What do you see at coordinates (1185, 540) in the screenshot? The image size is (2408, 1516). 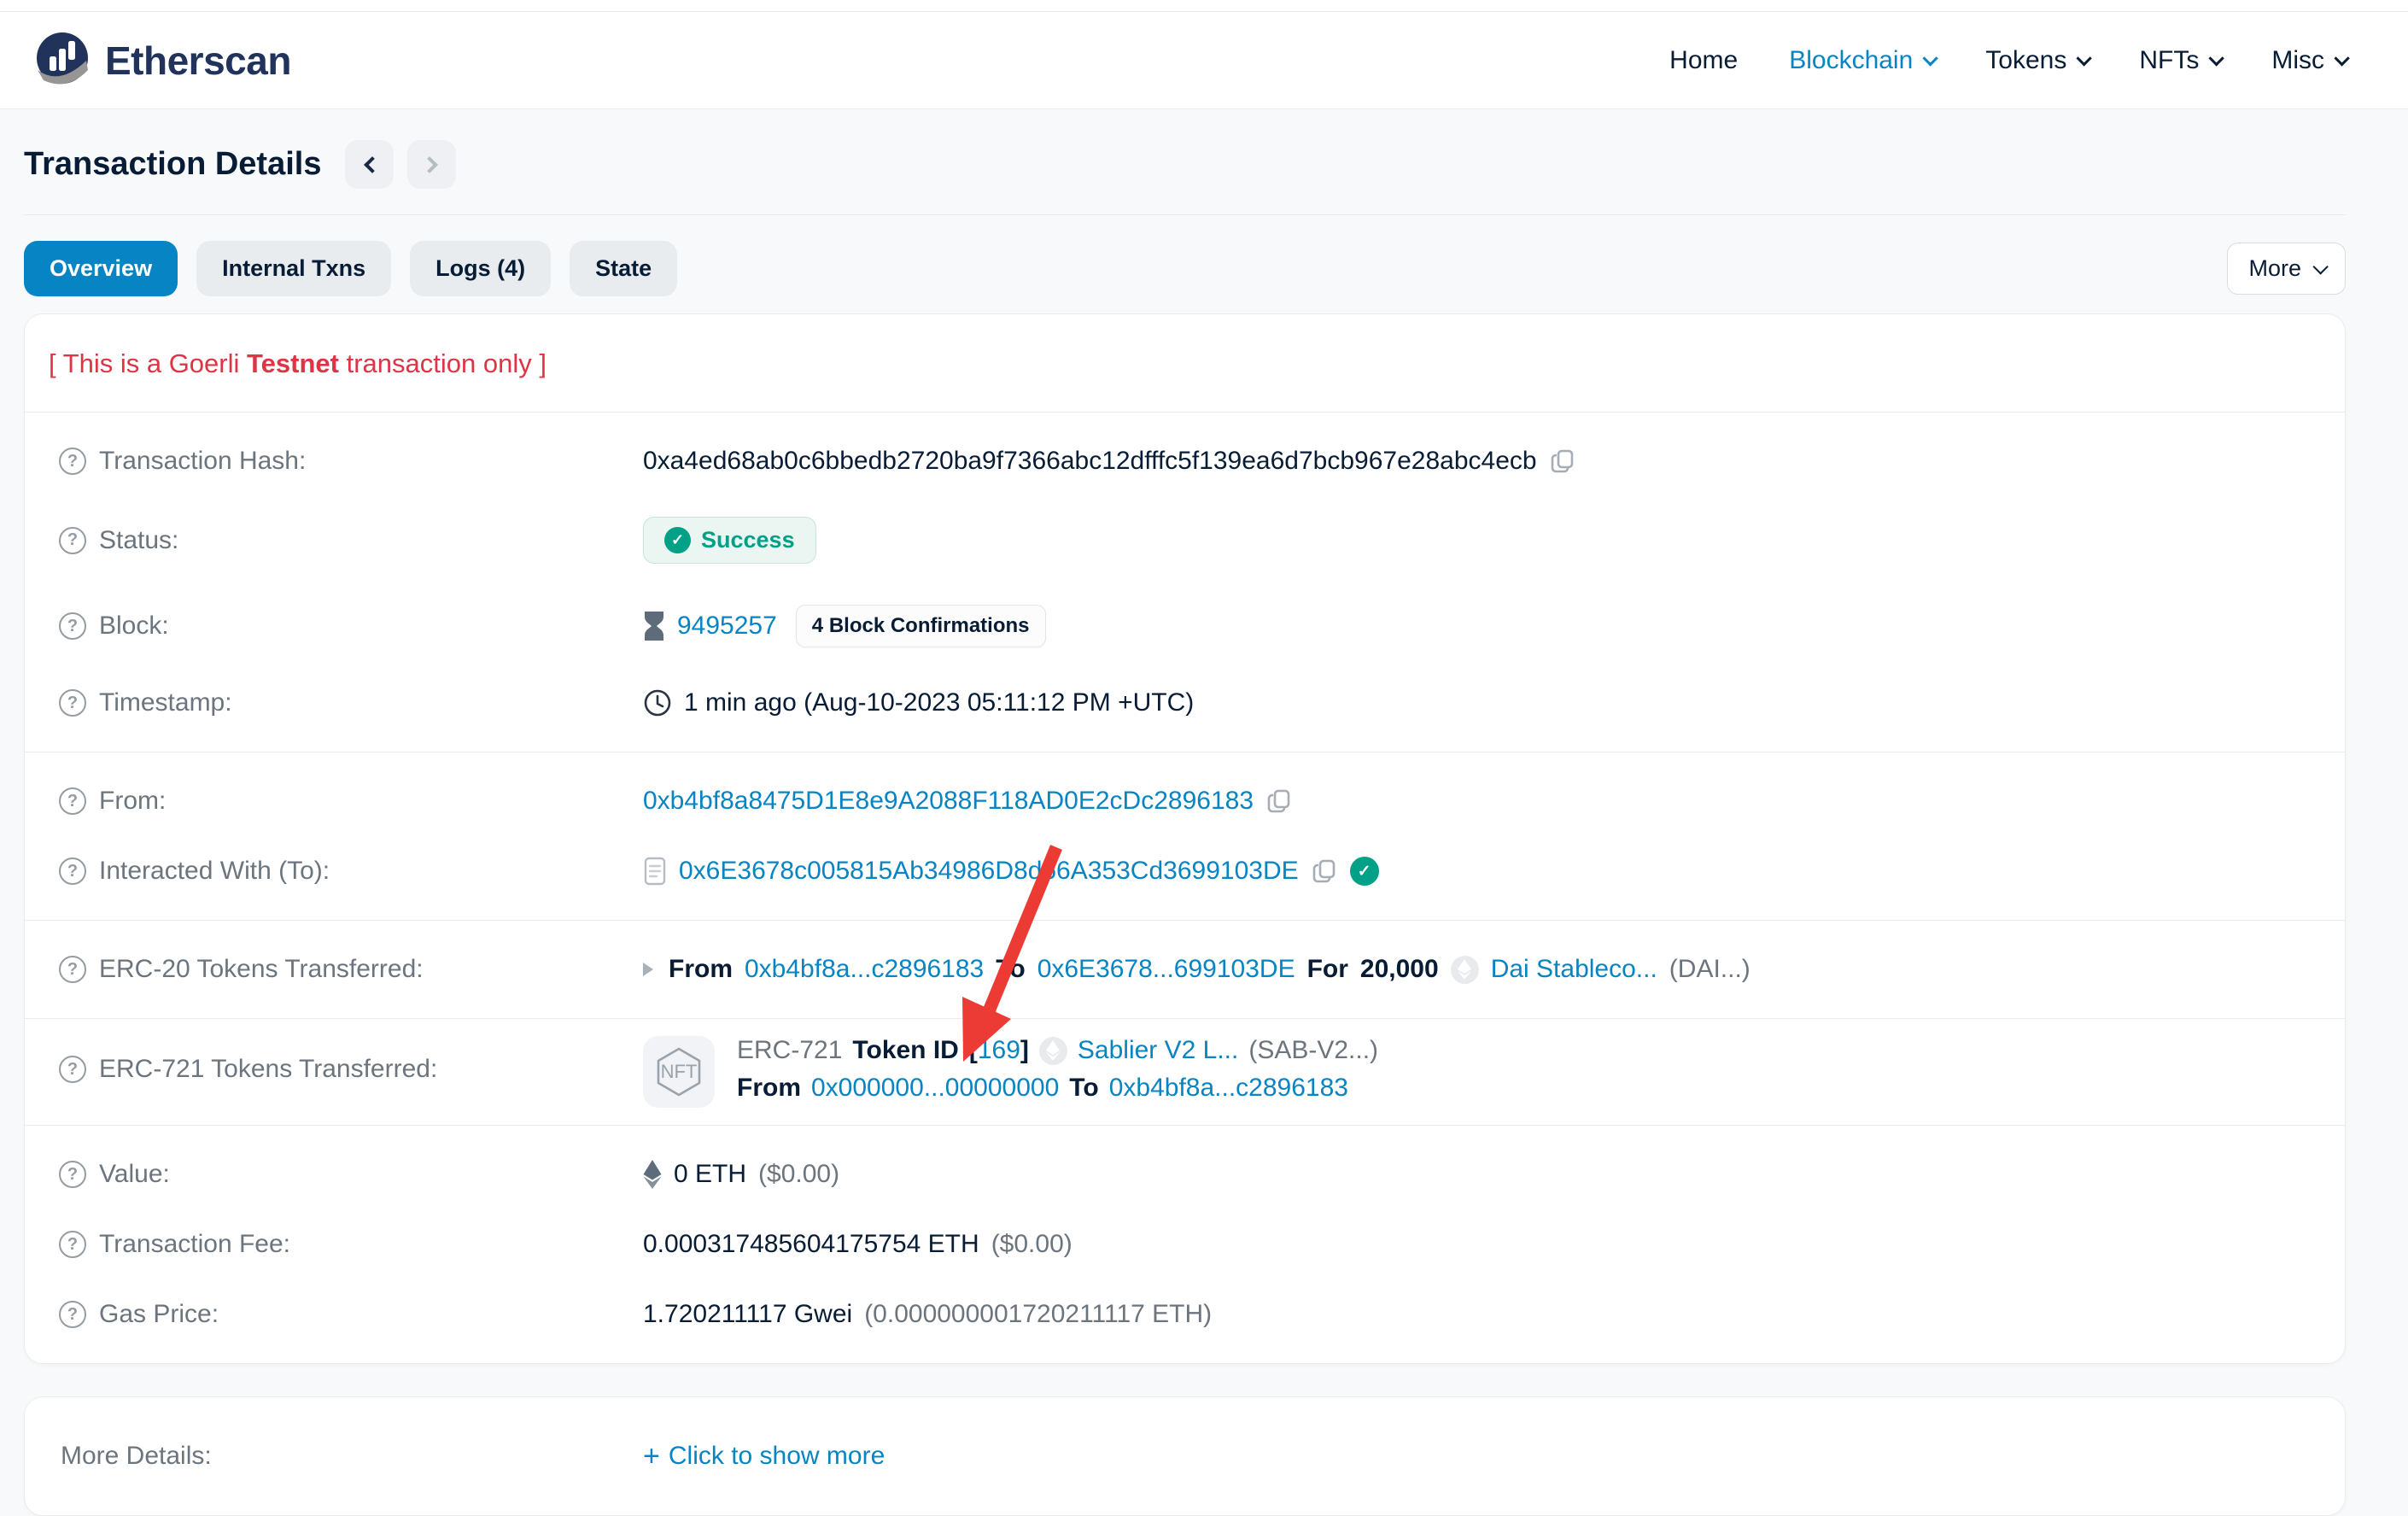 I see `row-status: Status: Success` at bounding box center [1185, 540].